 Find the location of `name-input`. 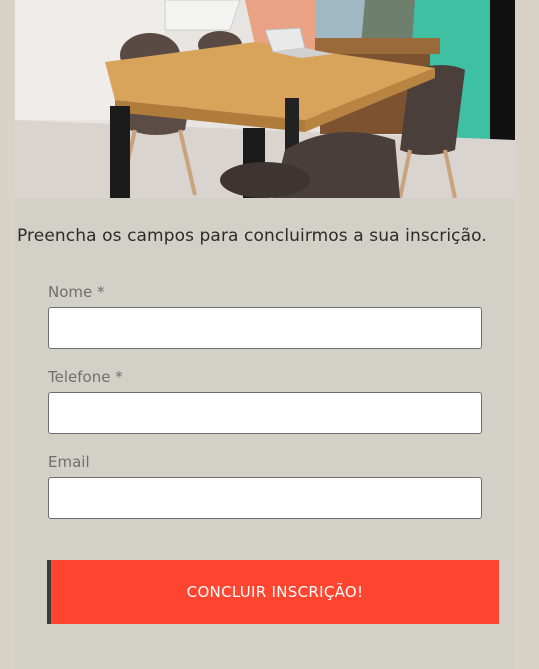

name-input is located at coordinates (265, 328).